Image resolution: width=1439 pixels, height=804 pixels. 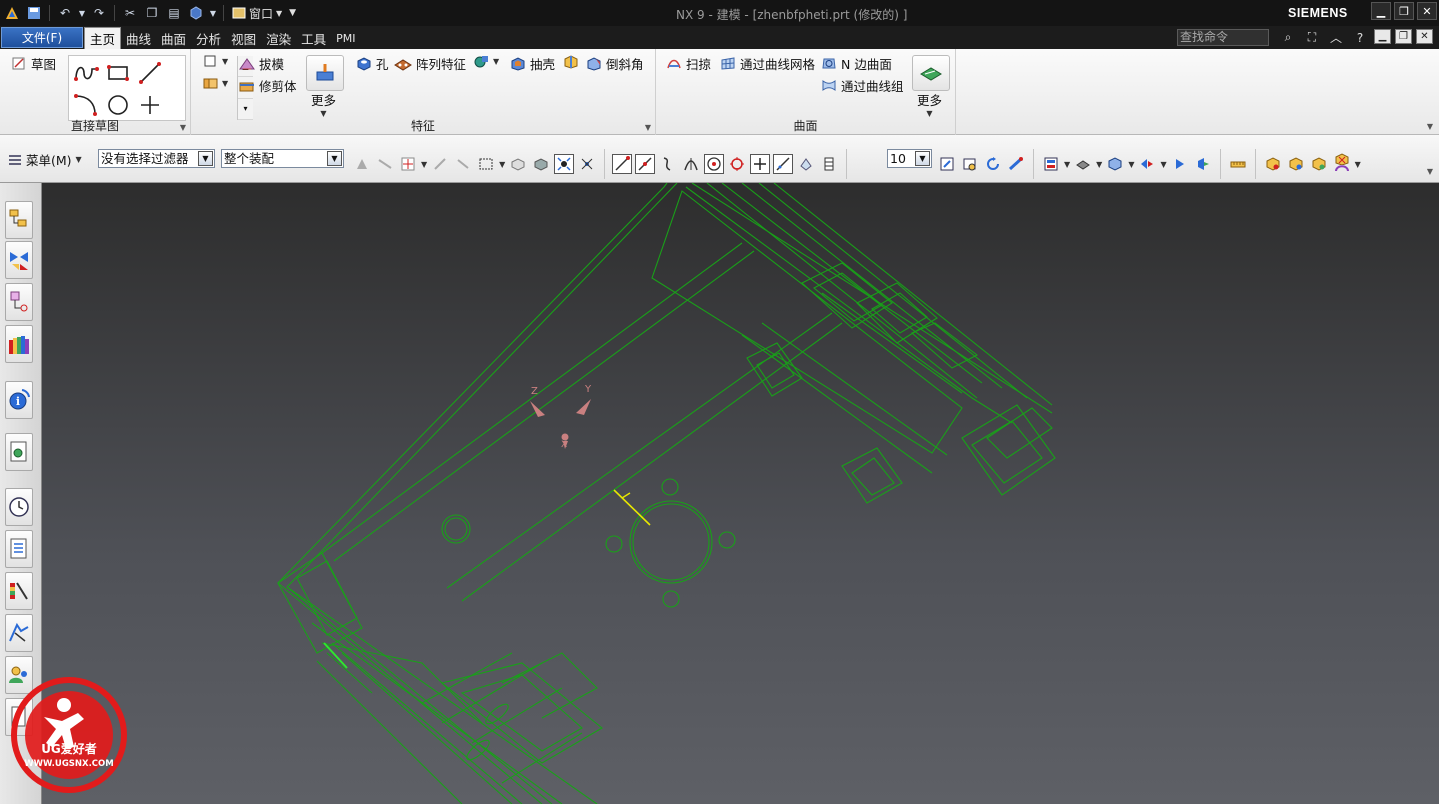 What do you see at coordinates (243, 38) in the screenshot?
I see `tab-view: 视图` at bounding box center [243, 38].